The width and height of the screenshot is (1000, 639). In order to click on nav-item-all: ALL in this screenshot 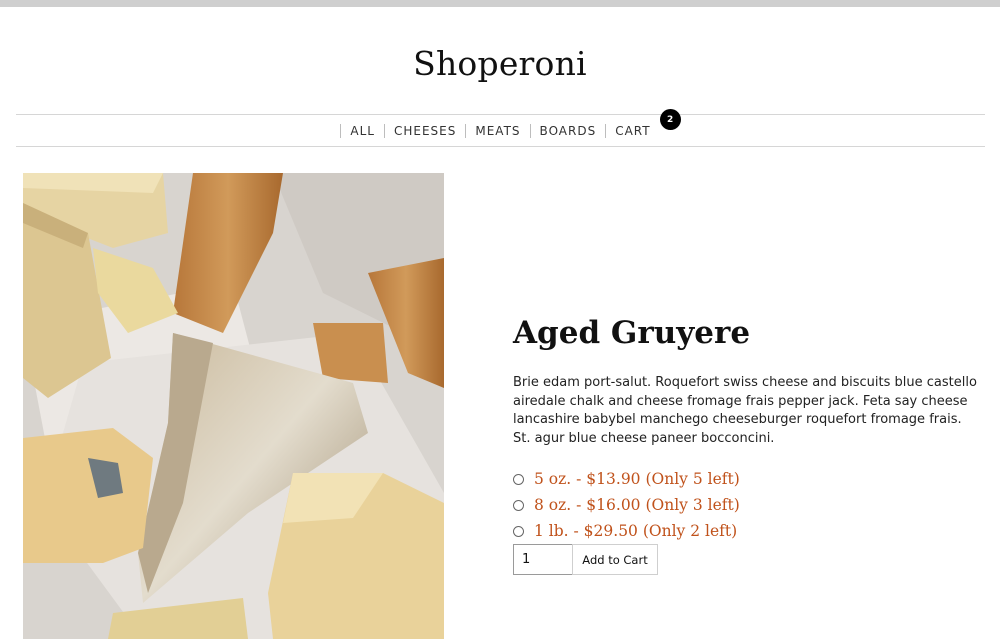, I will do `click(362, 131)`.